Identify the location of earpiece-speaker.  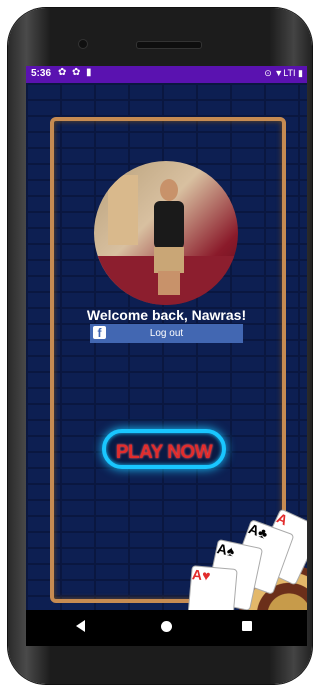
(169, 45).